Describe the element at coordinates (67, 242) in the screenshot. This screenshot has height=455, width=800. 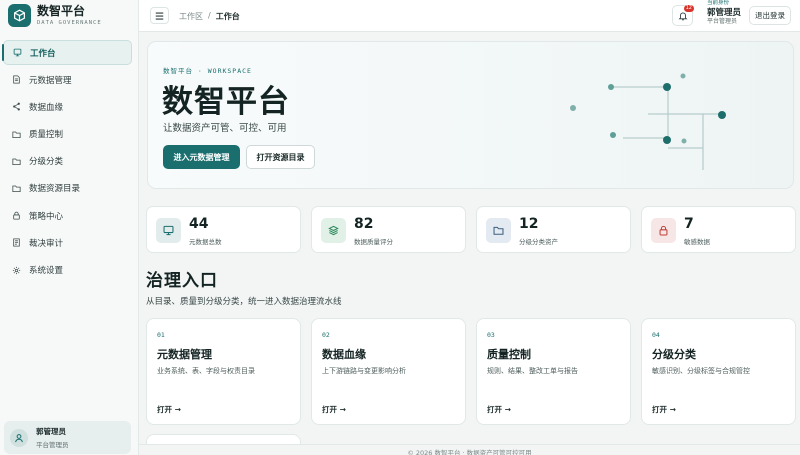
I see `sidebar-item-audit: 裁决审计` at that location.